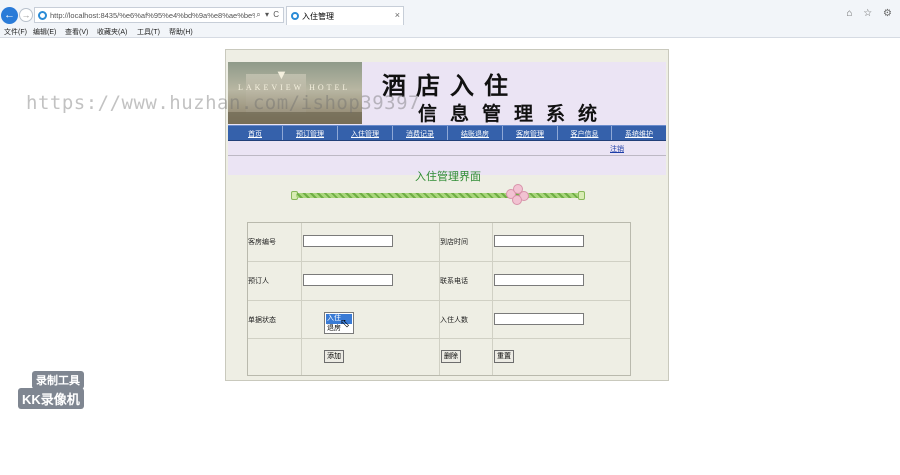 The width and height of the screenshot is (900, 475). What do you see at coordinates (448, 177) in the screenshot?
I see `panel-title: 入住管理界面` at bounding box center [448, 177].